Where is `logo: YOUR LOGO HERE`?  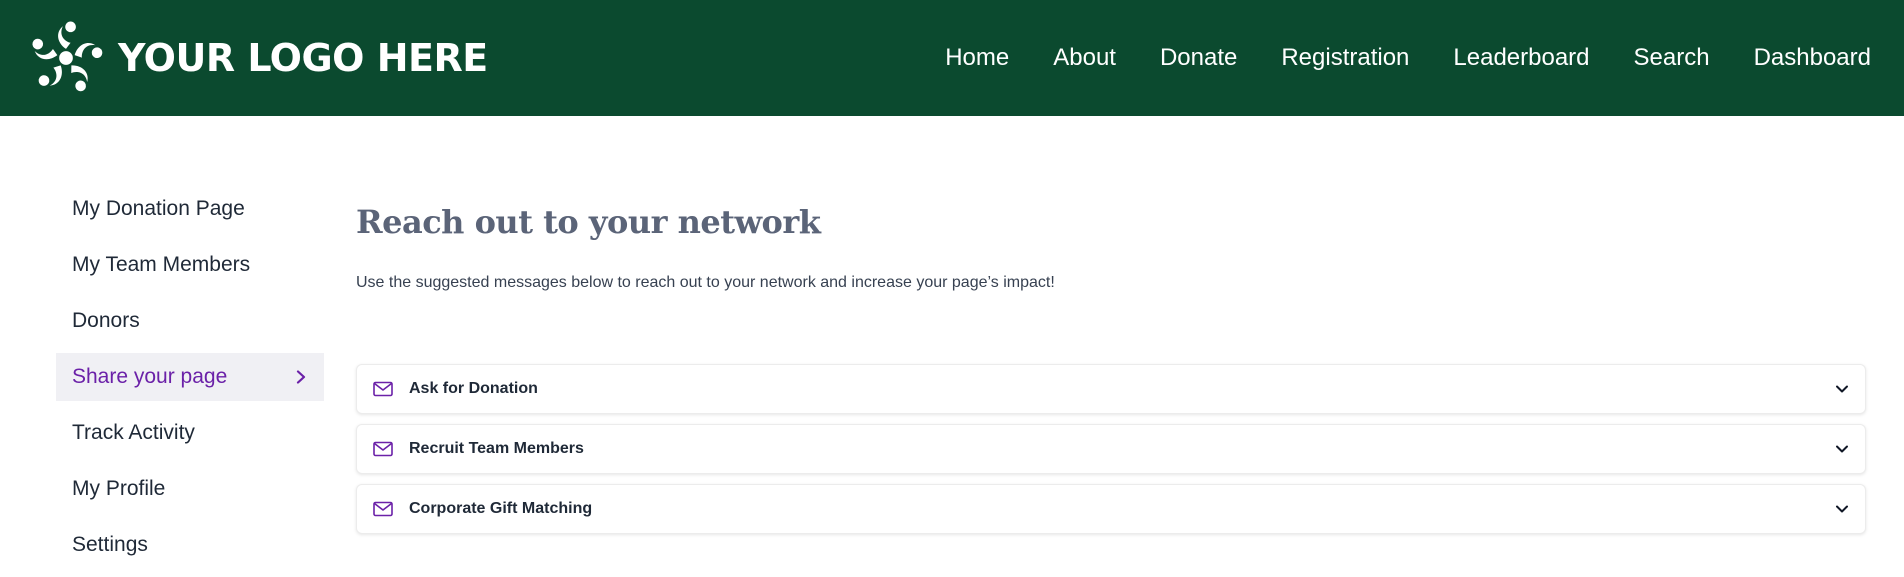
logo: YOUR LOGO HERE is located at coordinates (258, 58).